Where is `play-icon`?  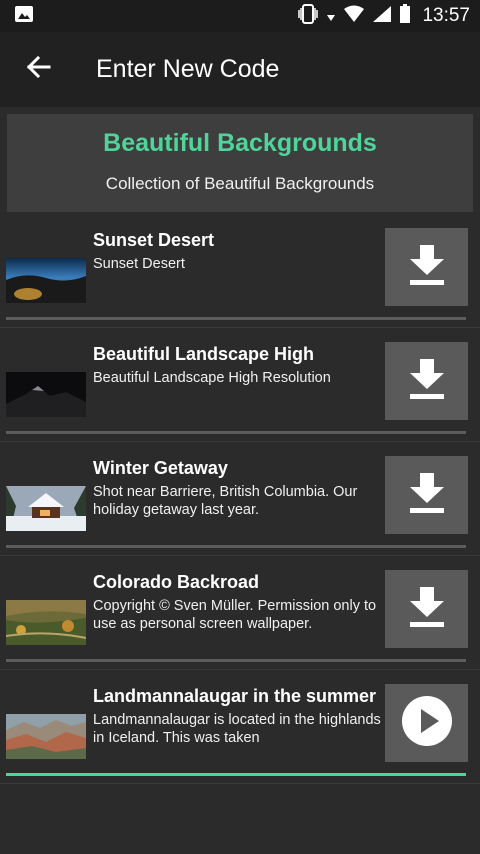 play-icon is located at coordinates (427, 723).